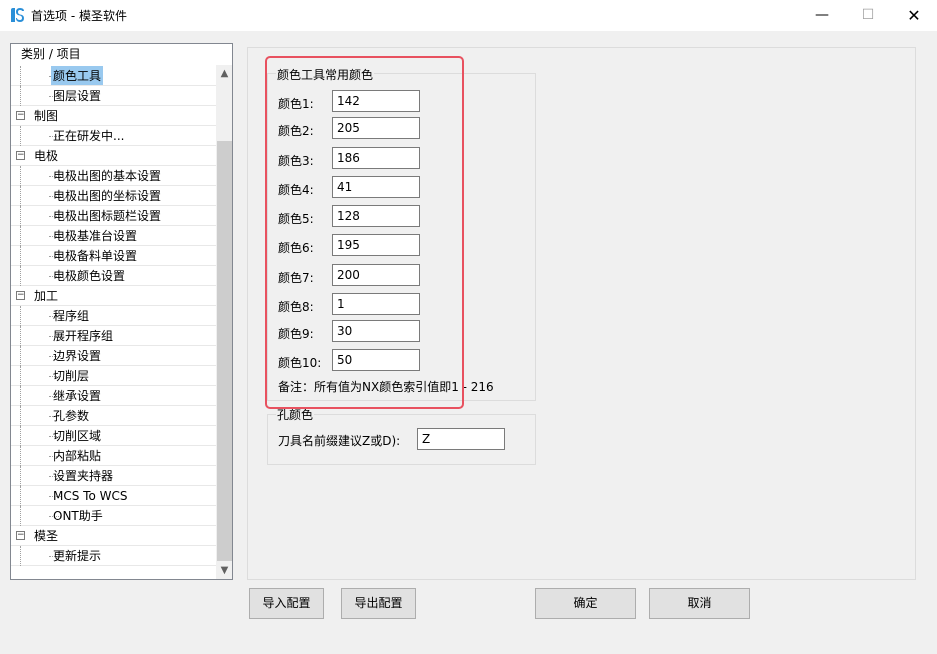  What do you see at coordinates (364, 232) in the screenshot?
I see `highlight-annotation` at bounding box center [364, 232].